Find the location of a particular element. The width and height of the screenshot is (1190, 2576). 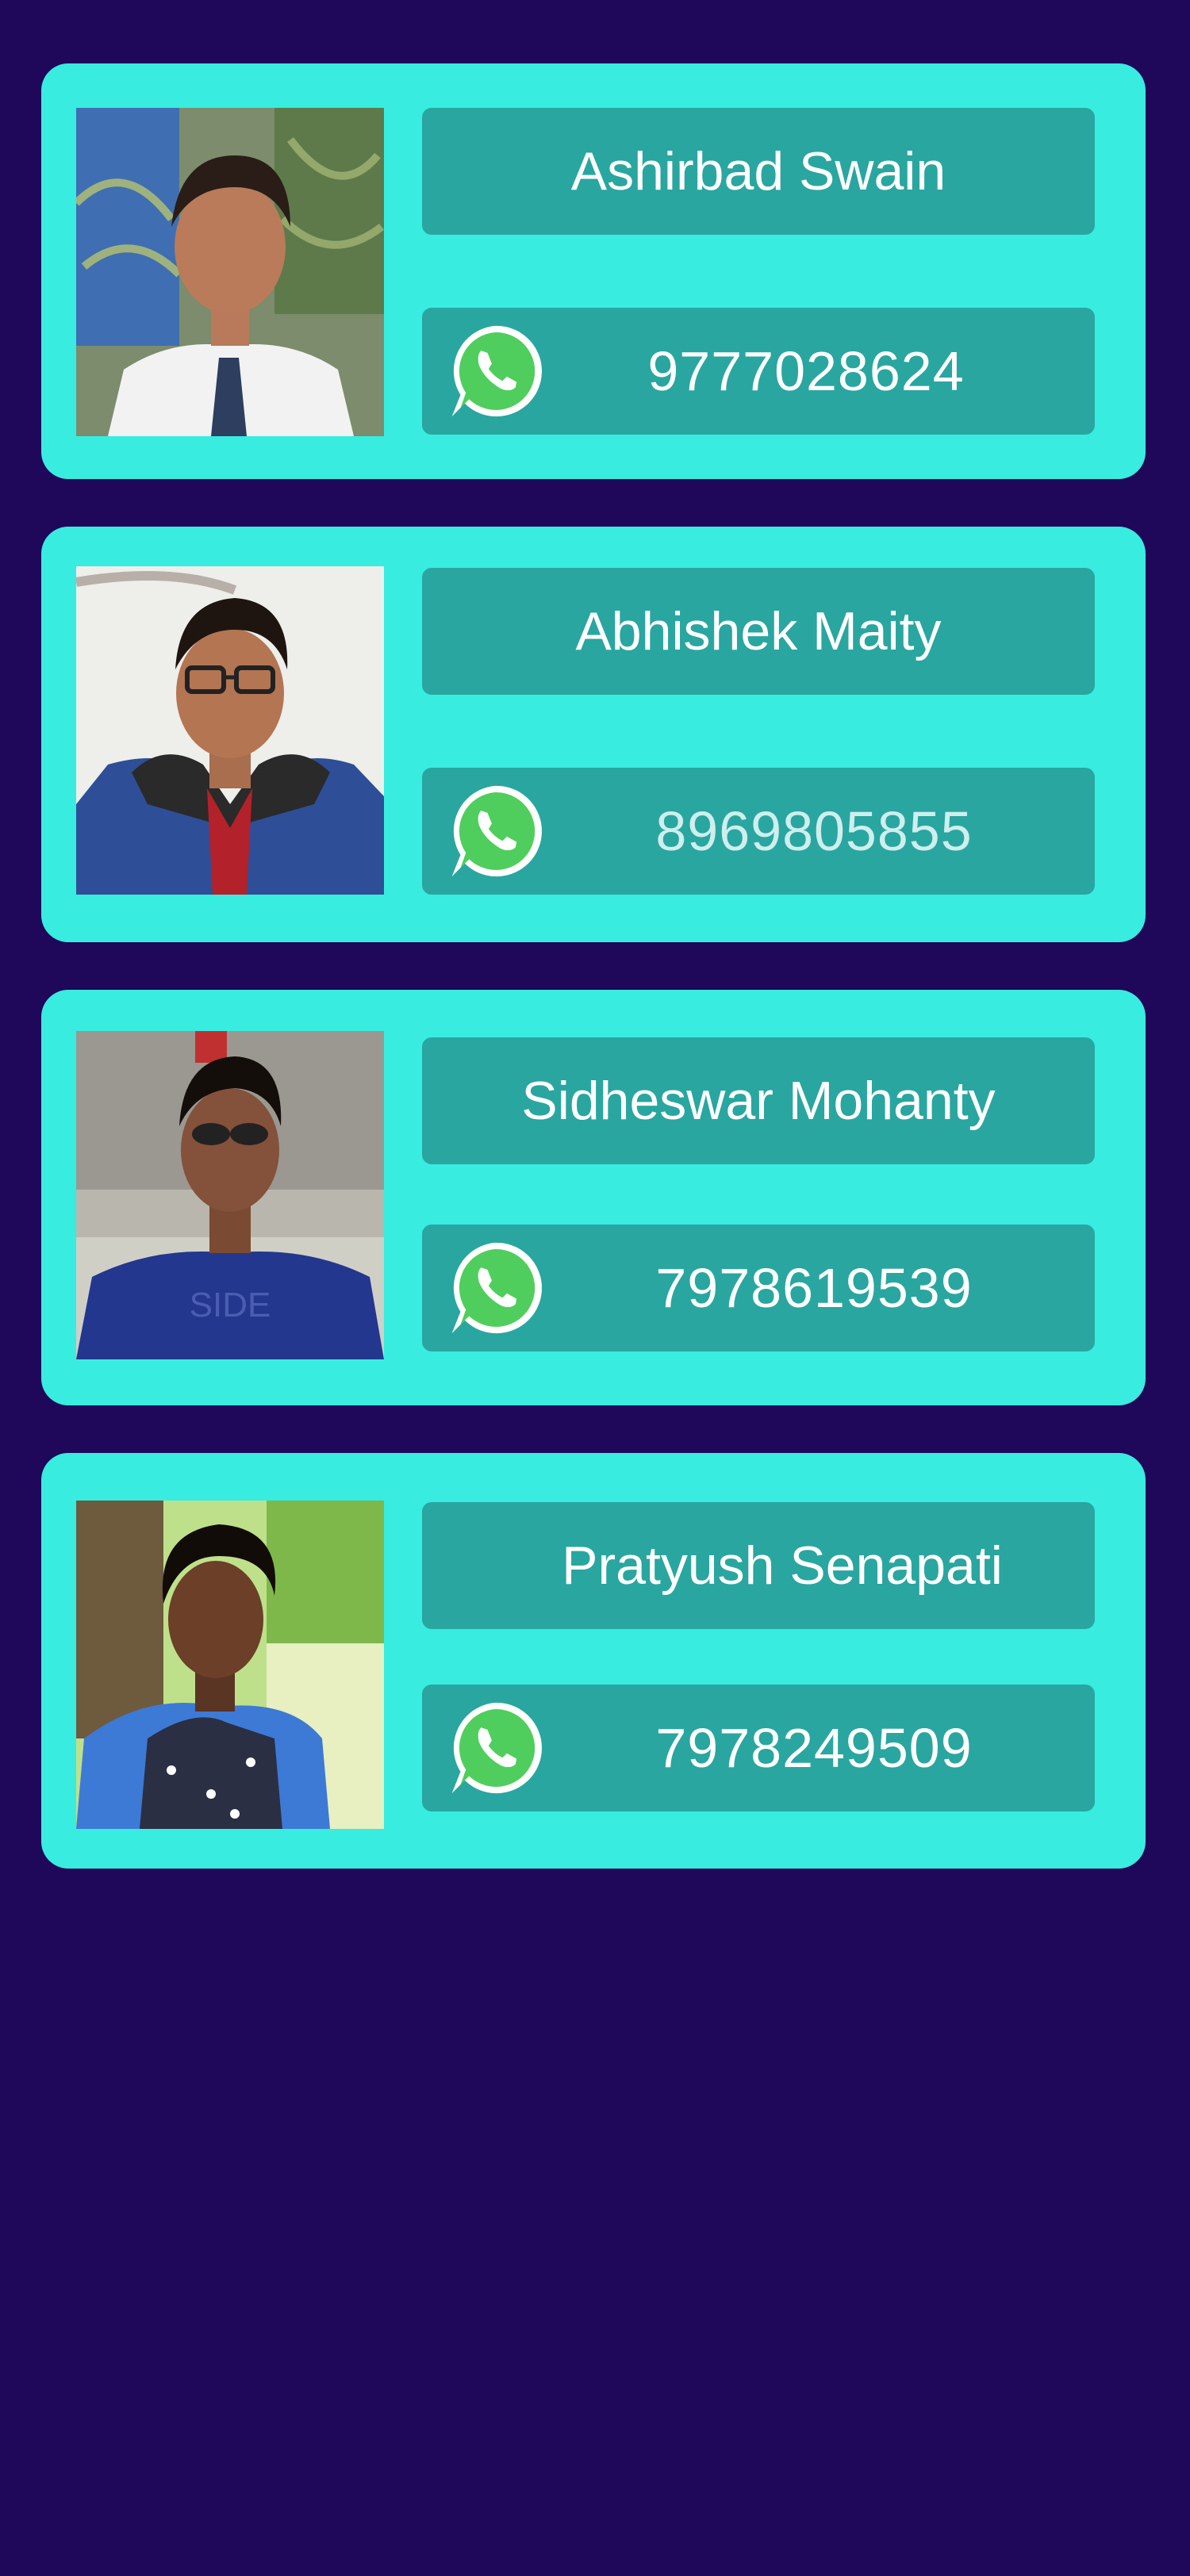

contact-card: Pratyush Senapati 7978249509 is located at coordinates (593, 1661).